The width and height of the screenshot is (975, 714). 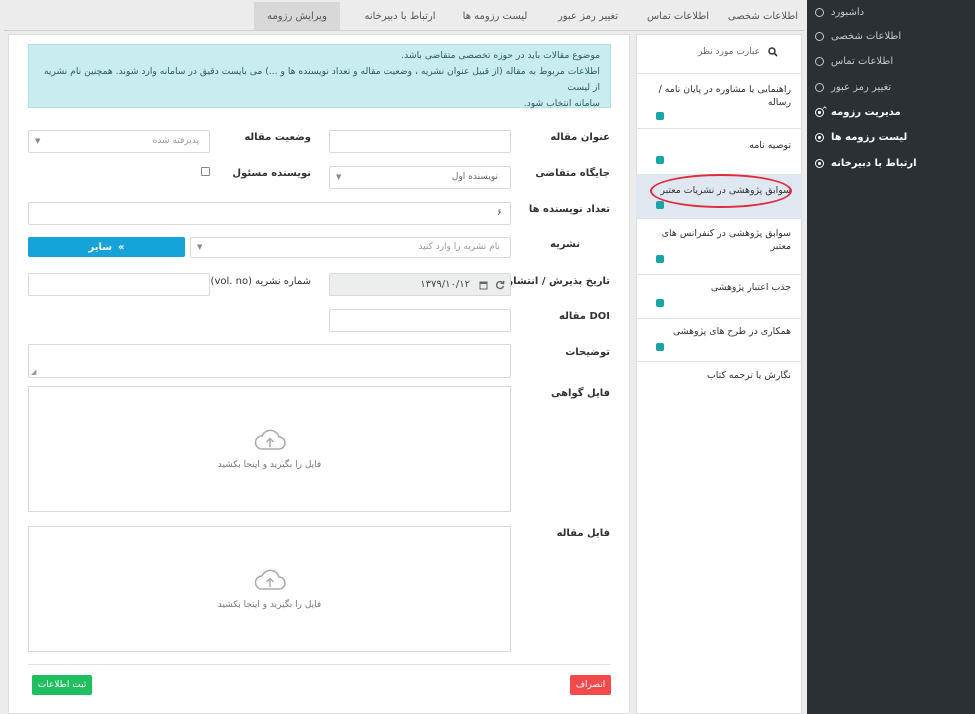 I want to click on tab-label: ارتباط با دبیرخانه, so click(x=400, y=16).